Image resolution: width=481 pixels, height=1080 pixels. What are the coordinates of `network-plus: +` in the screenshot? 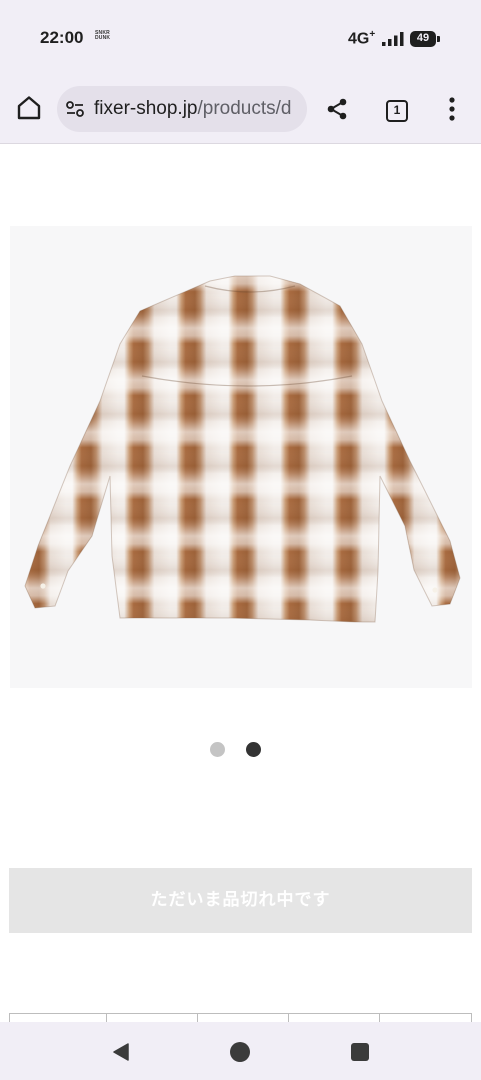 It's located at (372, 34).